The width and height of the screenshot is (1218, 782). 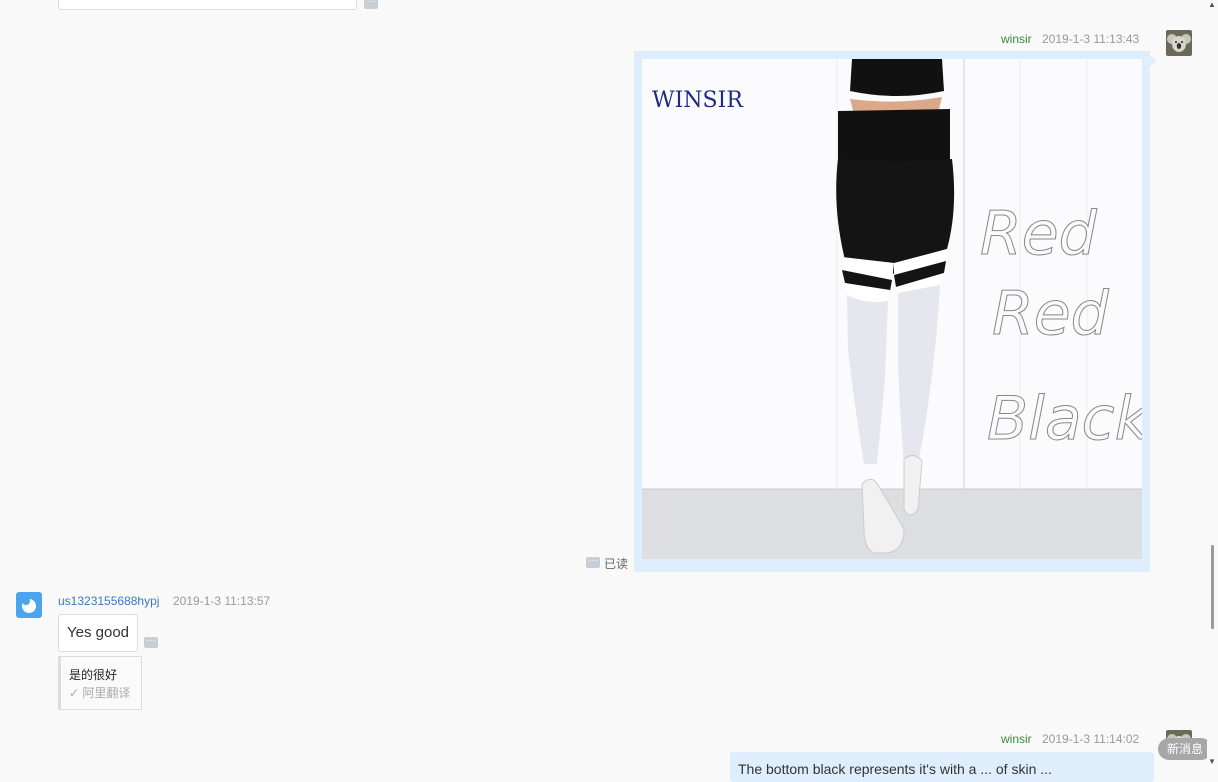 I want to click on translation-box, so click(x=100, y=683).